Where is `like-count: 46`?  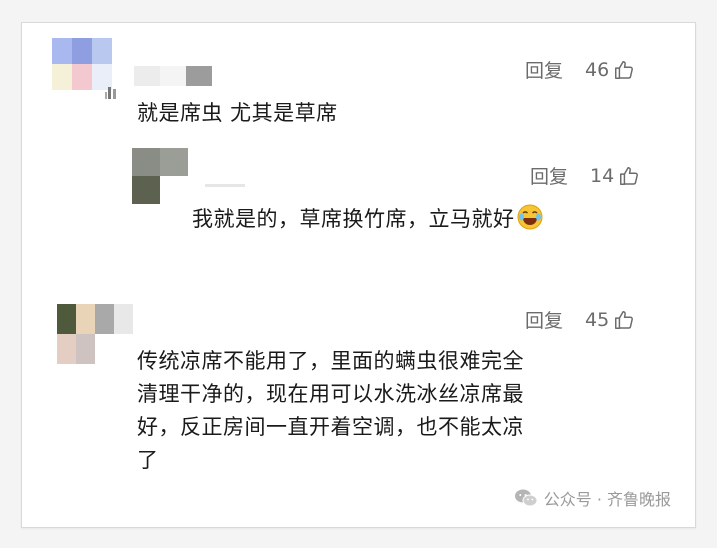
like-count: 46 is located at coordinates (597, 69).